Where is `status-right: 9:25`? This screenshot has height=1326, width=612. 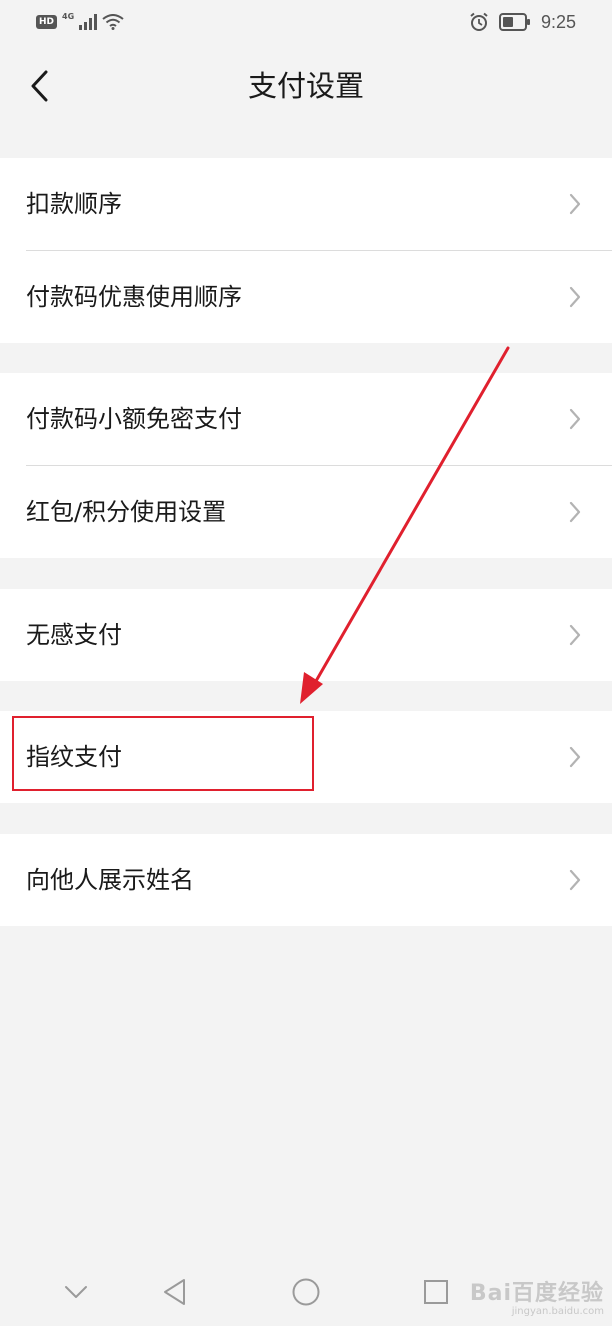 status-right: 9:25 is located at coordinates (522, 22).